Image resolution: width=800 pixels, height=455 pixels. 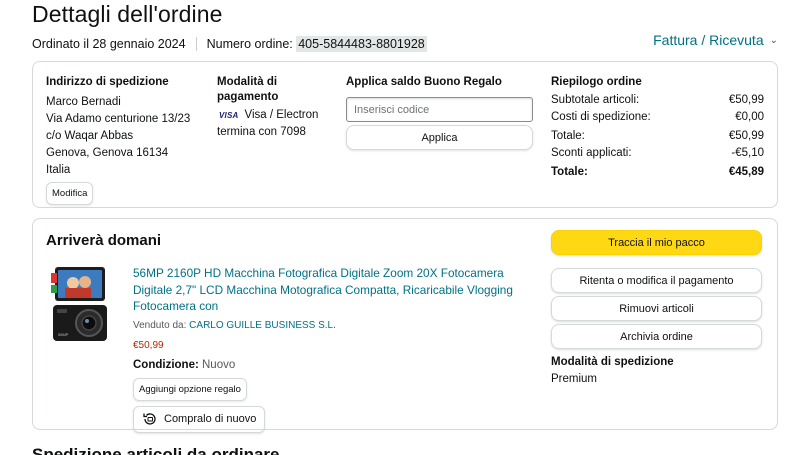 I want to click on summary-value: €0,00, so click(x=749, y=117).